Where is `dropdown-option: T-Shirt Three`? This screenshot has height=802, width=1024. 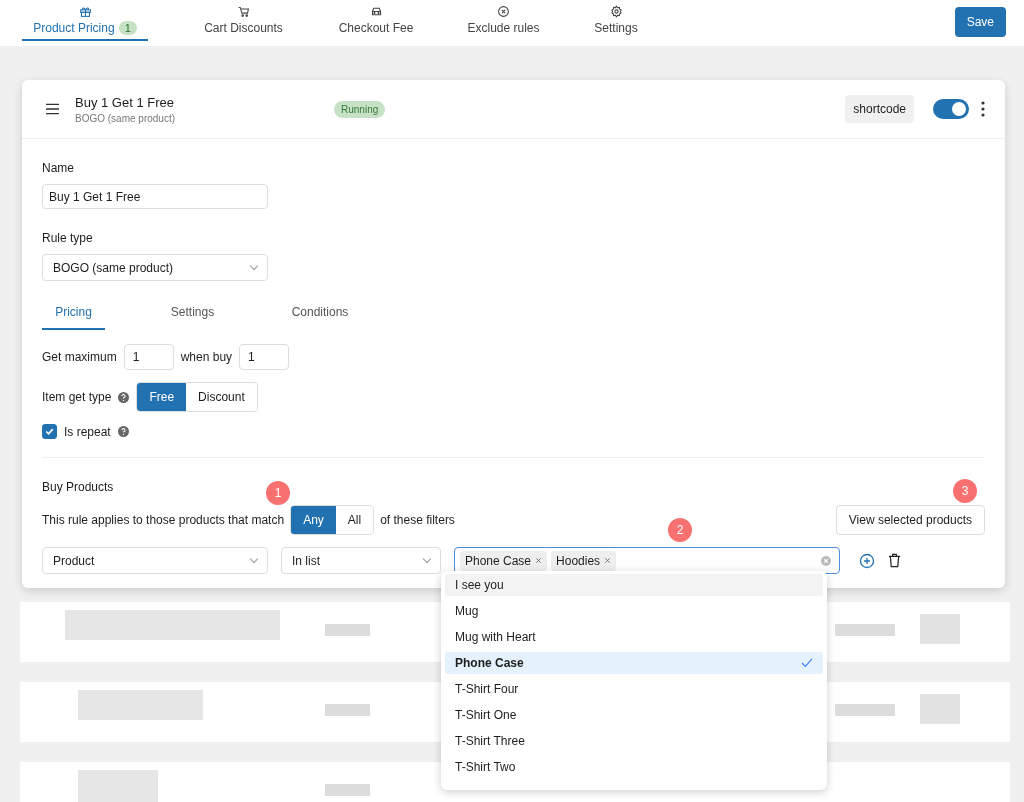
dropdown-option: T-Shirt Three is located at coordinates (634, 741).